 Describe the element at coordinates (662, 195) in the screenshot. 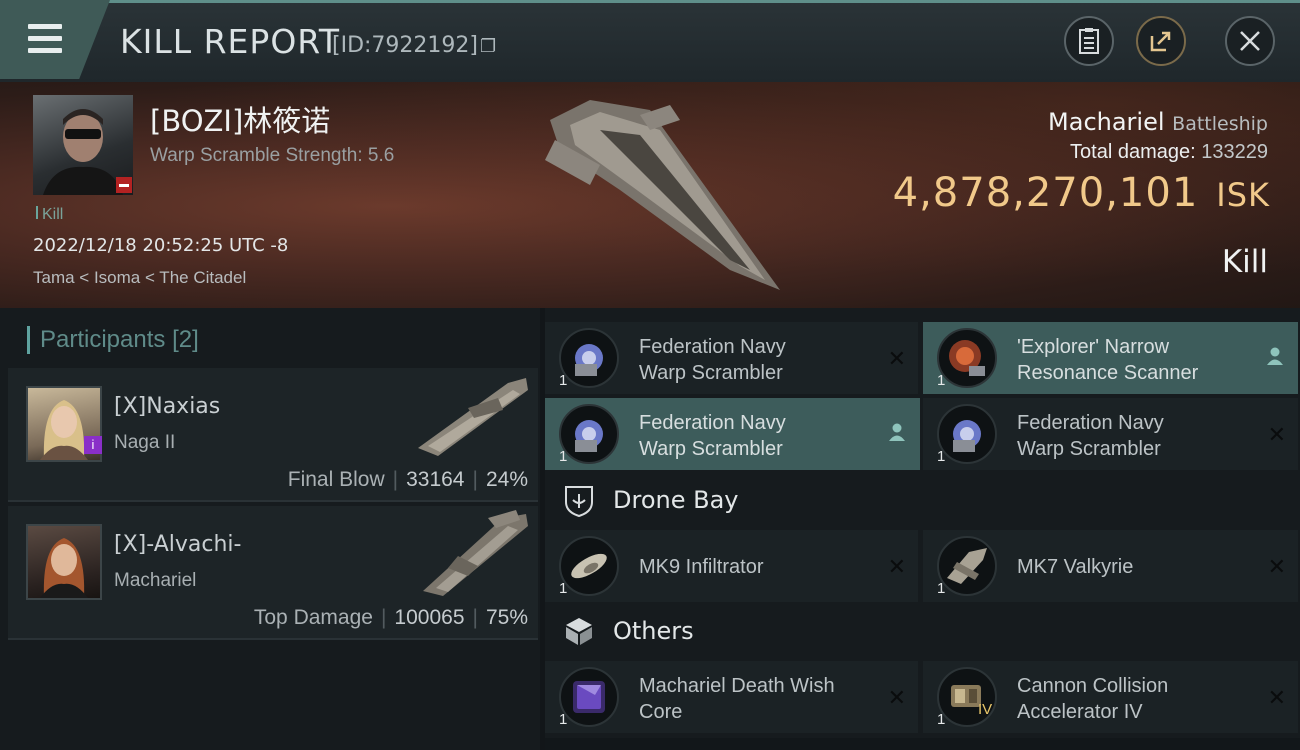

I see `victim-ship-image` at that location.